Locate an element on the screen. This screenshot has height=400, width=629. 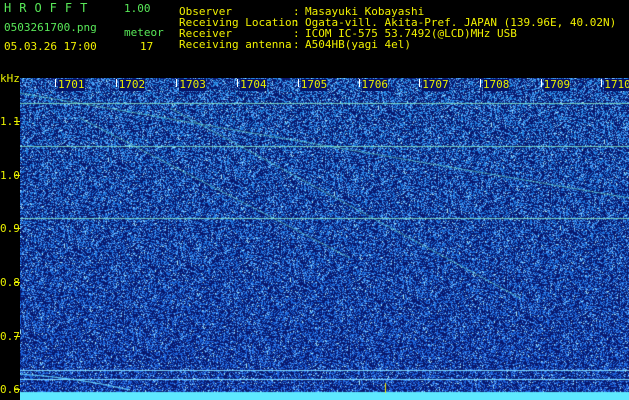
x-tick-label: 1706 is located at coordinates (374, 84).